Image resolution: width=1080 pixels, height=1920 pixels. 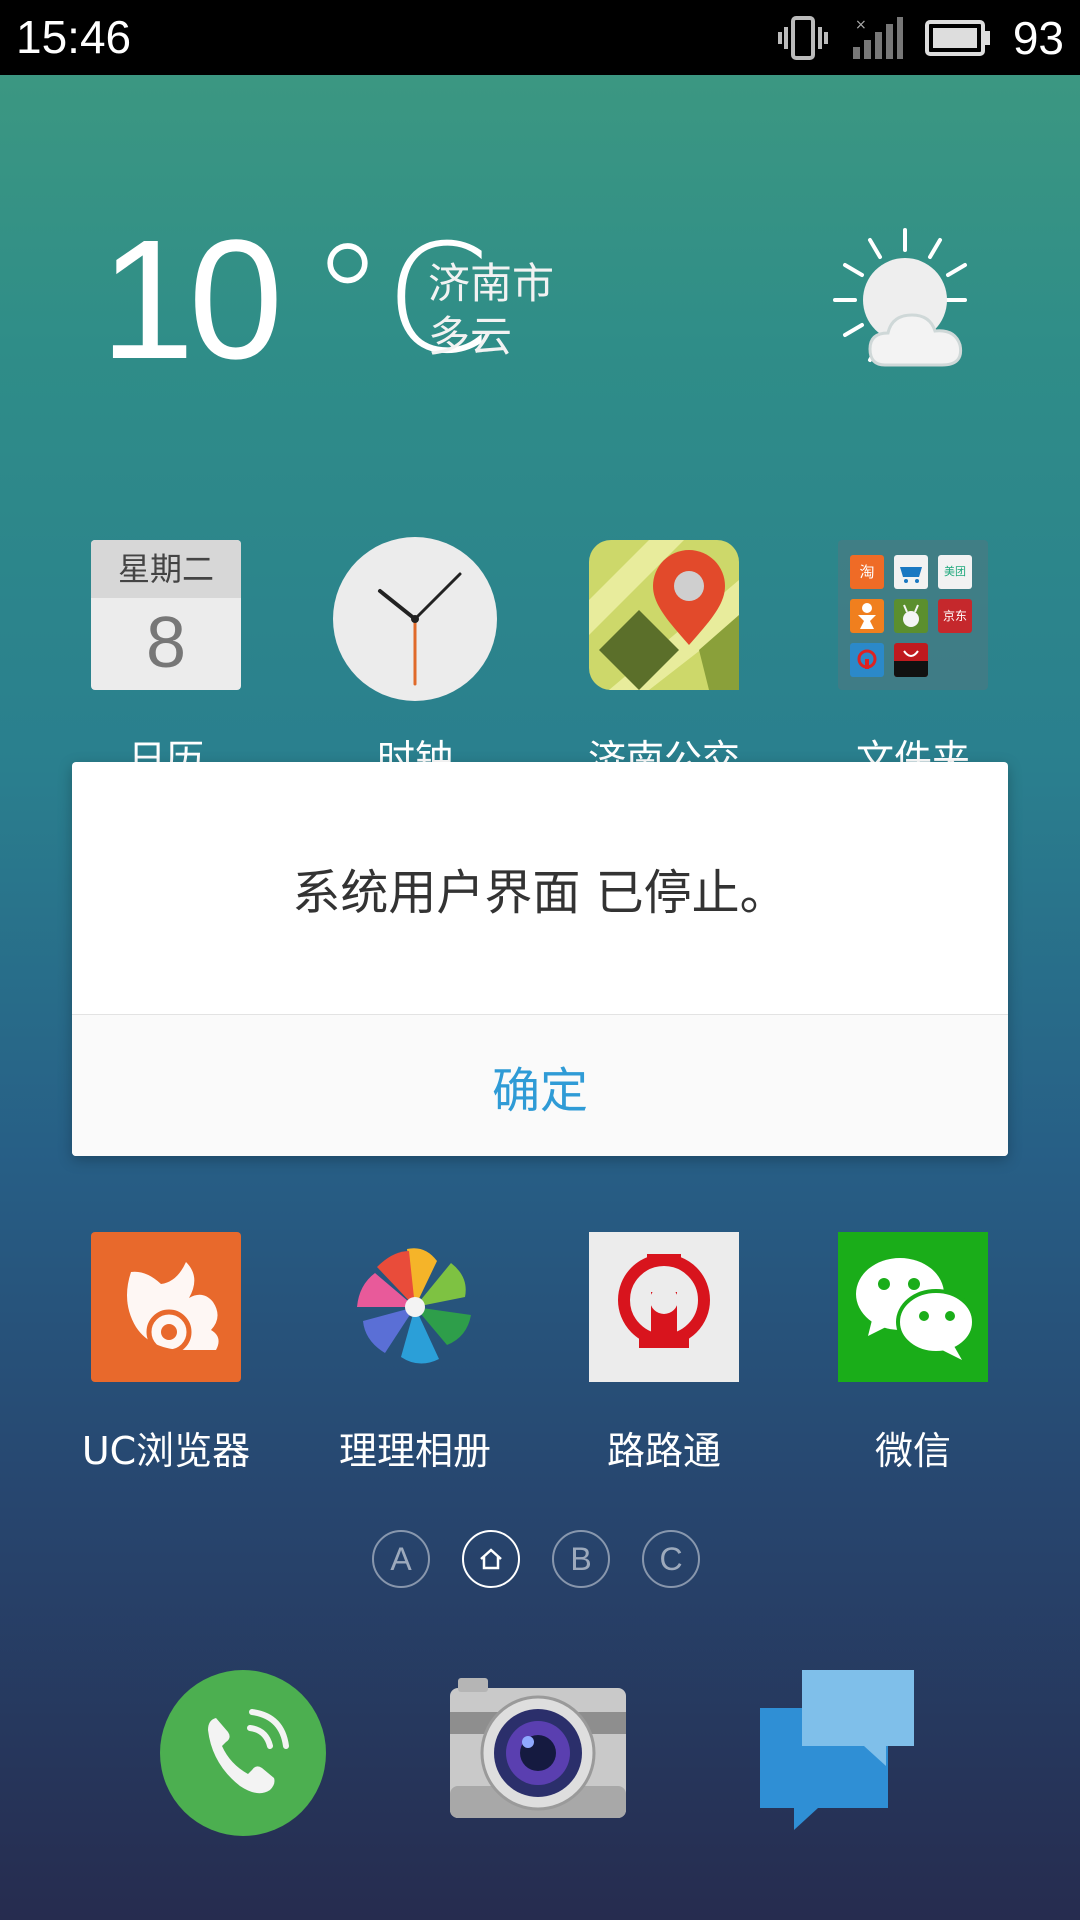 I want to click on app-photo-album: 理理相册, so click(x=415, y=1353).